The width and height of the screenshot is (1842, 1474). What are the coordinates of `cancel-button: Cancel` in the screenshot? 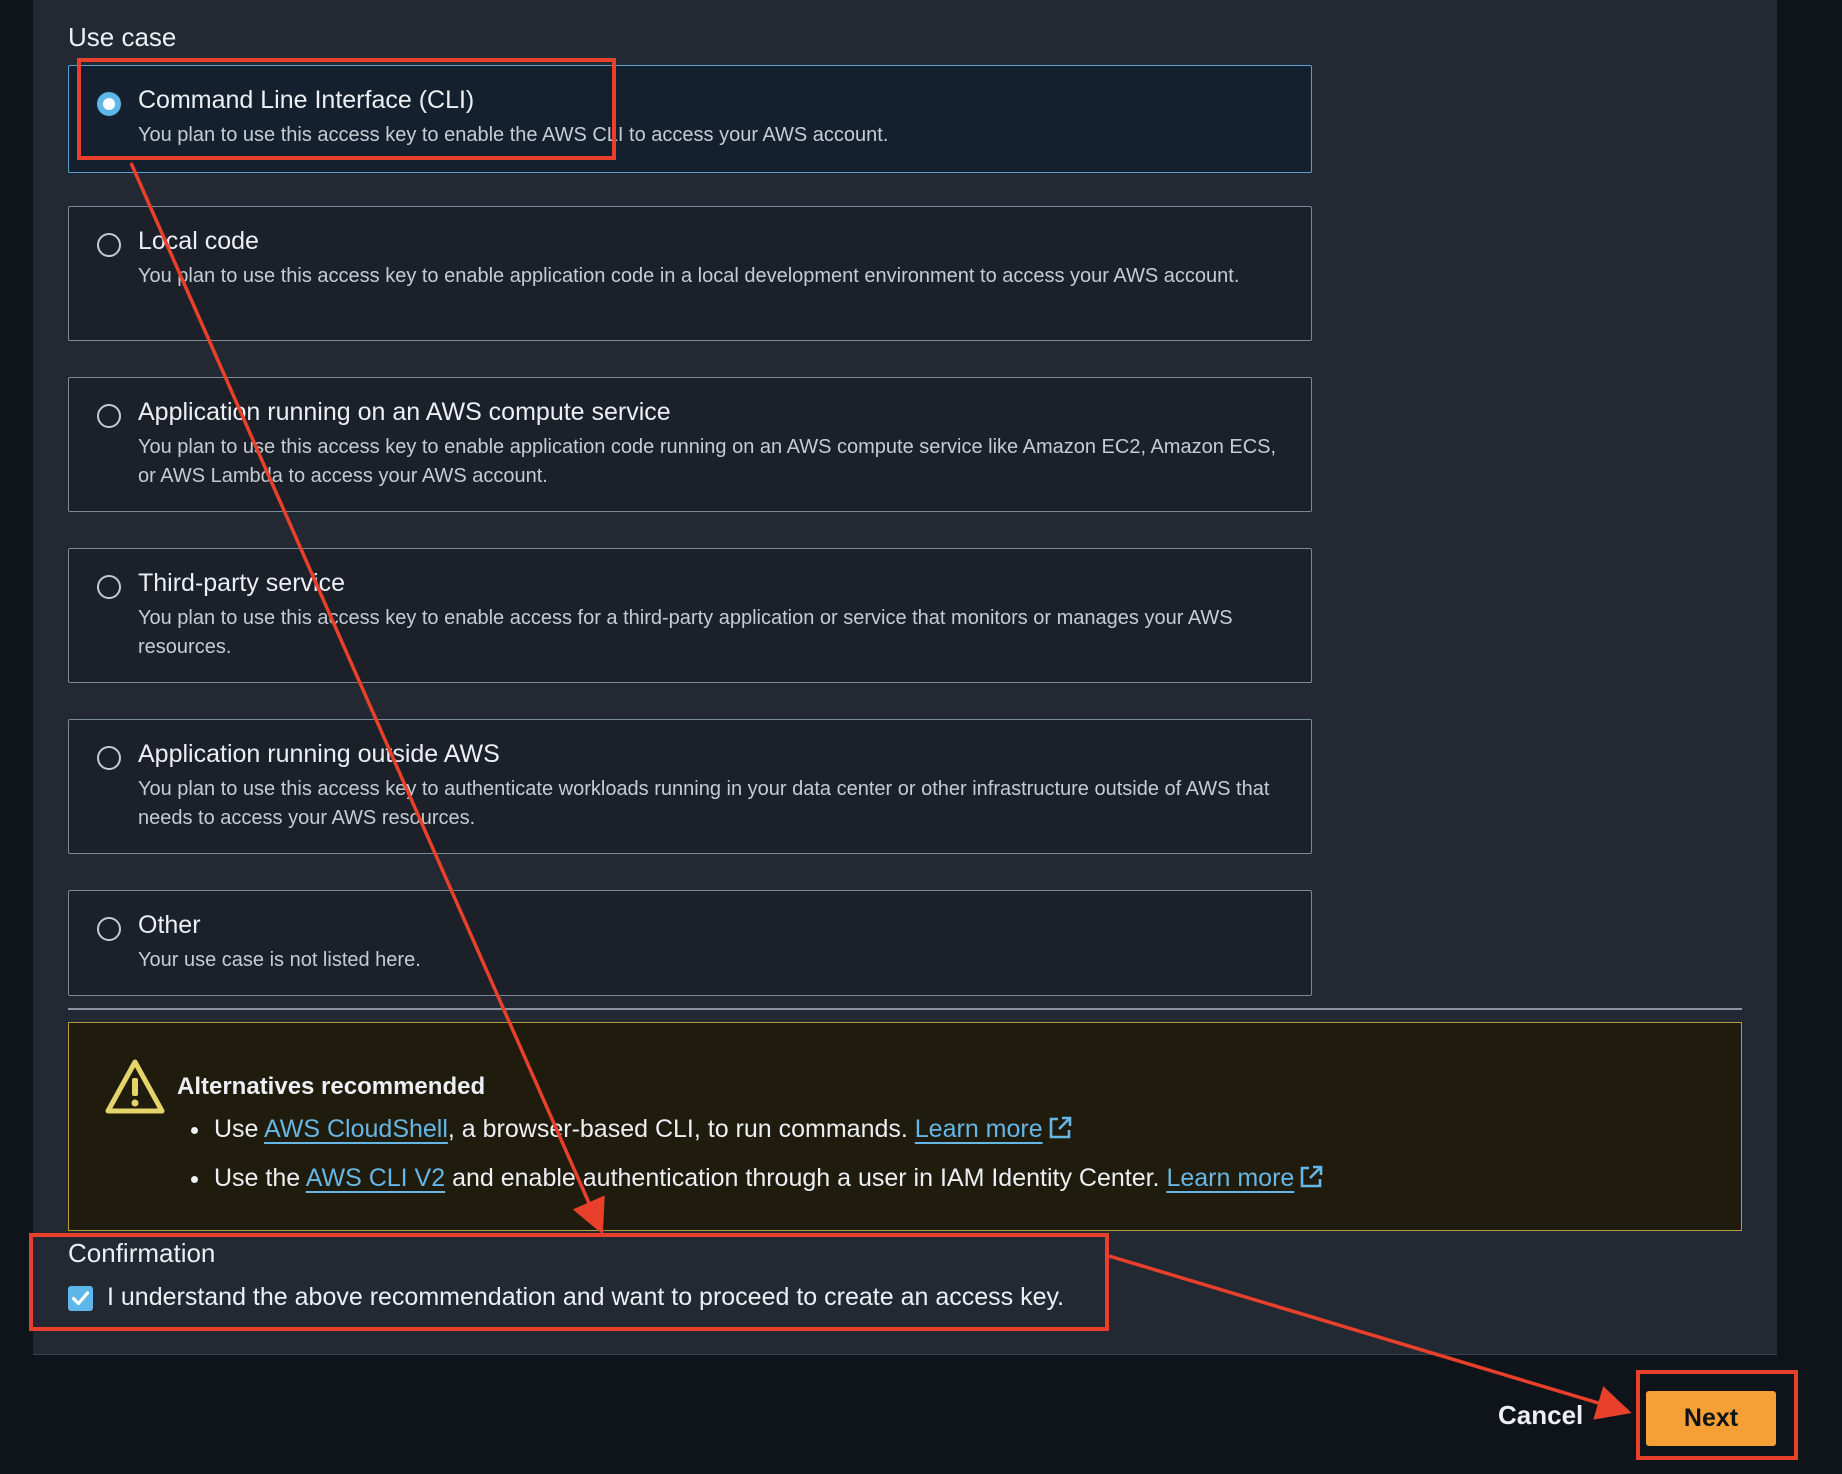 It's located at (1540, 1415).